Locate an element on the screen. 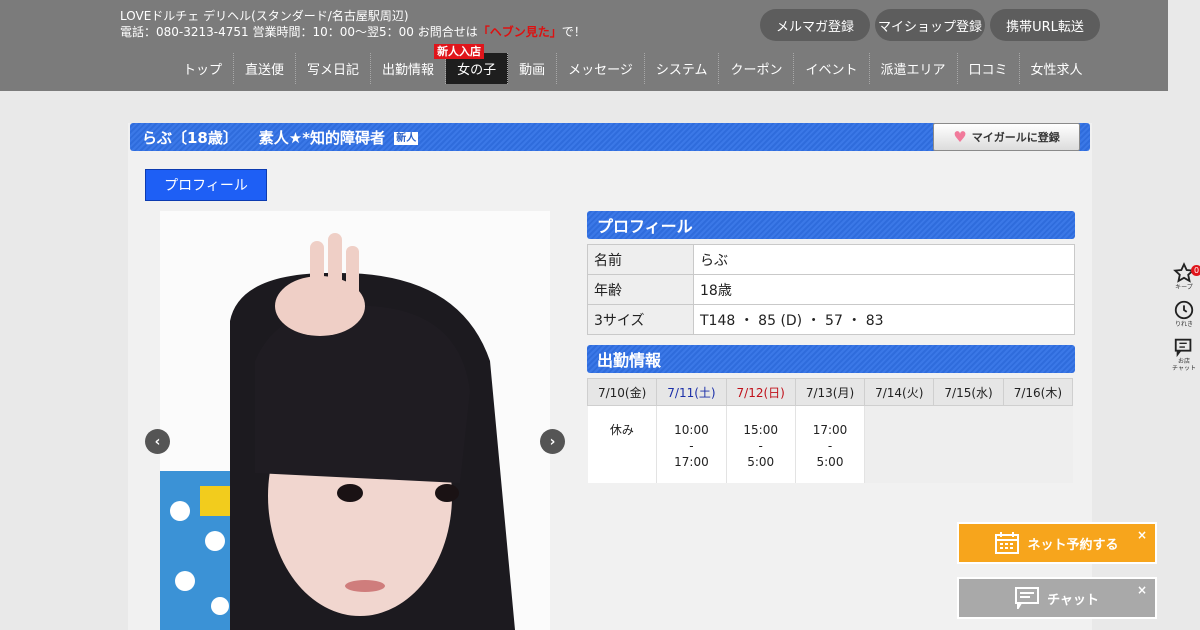 This screenshot has width=1200, height=630. net-reserve-button: ネット予約する × is located at coordinates (1057, 543).